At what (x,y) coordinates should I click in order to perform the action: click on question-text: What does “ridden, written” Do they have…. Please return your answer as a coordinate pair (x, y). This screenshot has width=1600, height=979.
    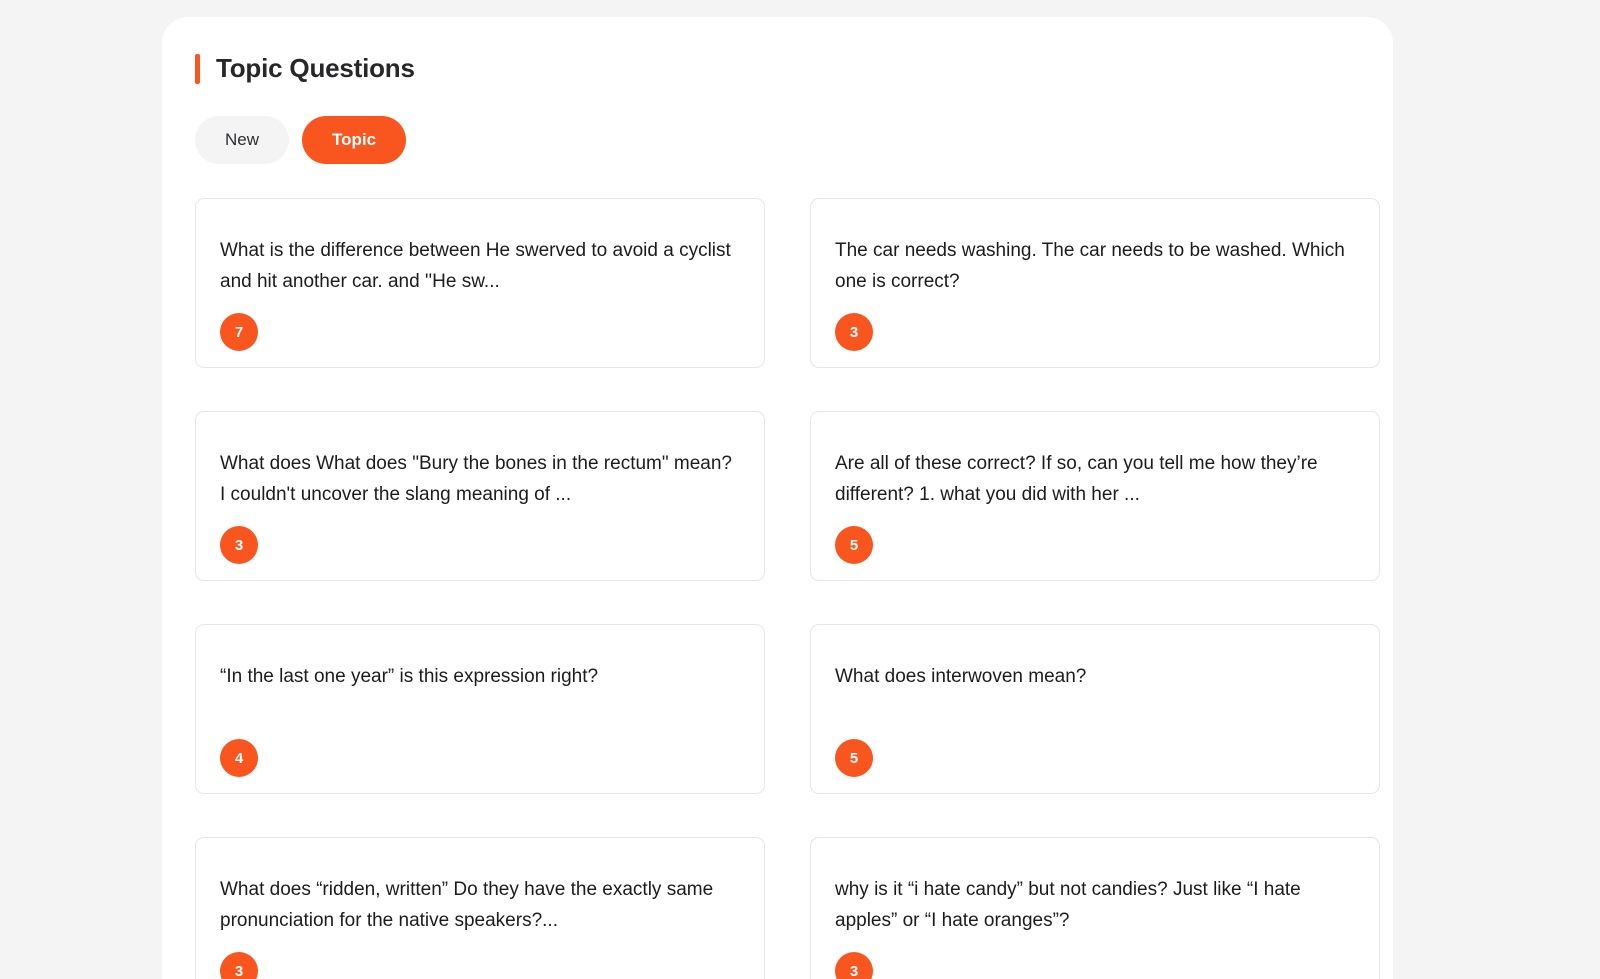
    Looking at the image, I should click on (467, 905).